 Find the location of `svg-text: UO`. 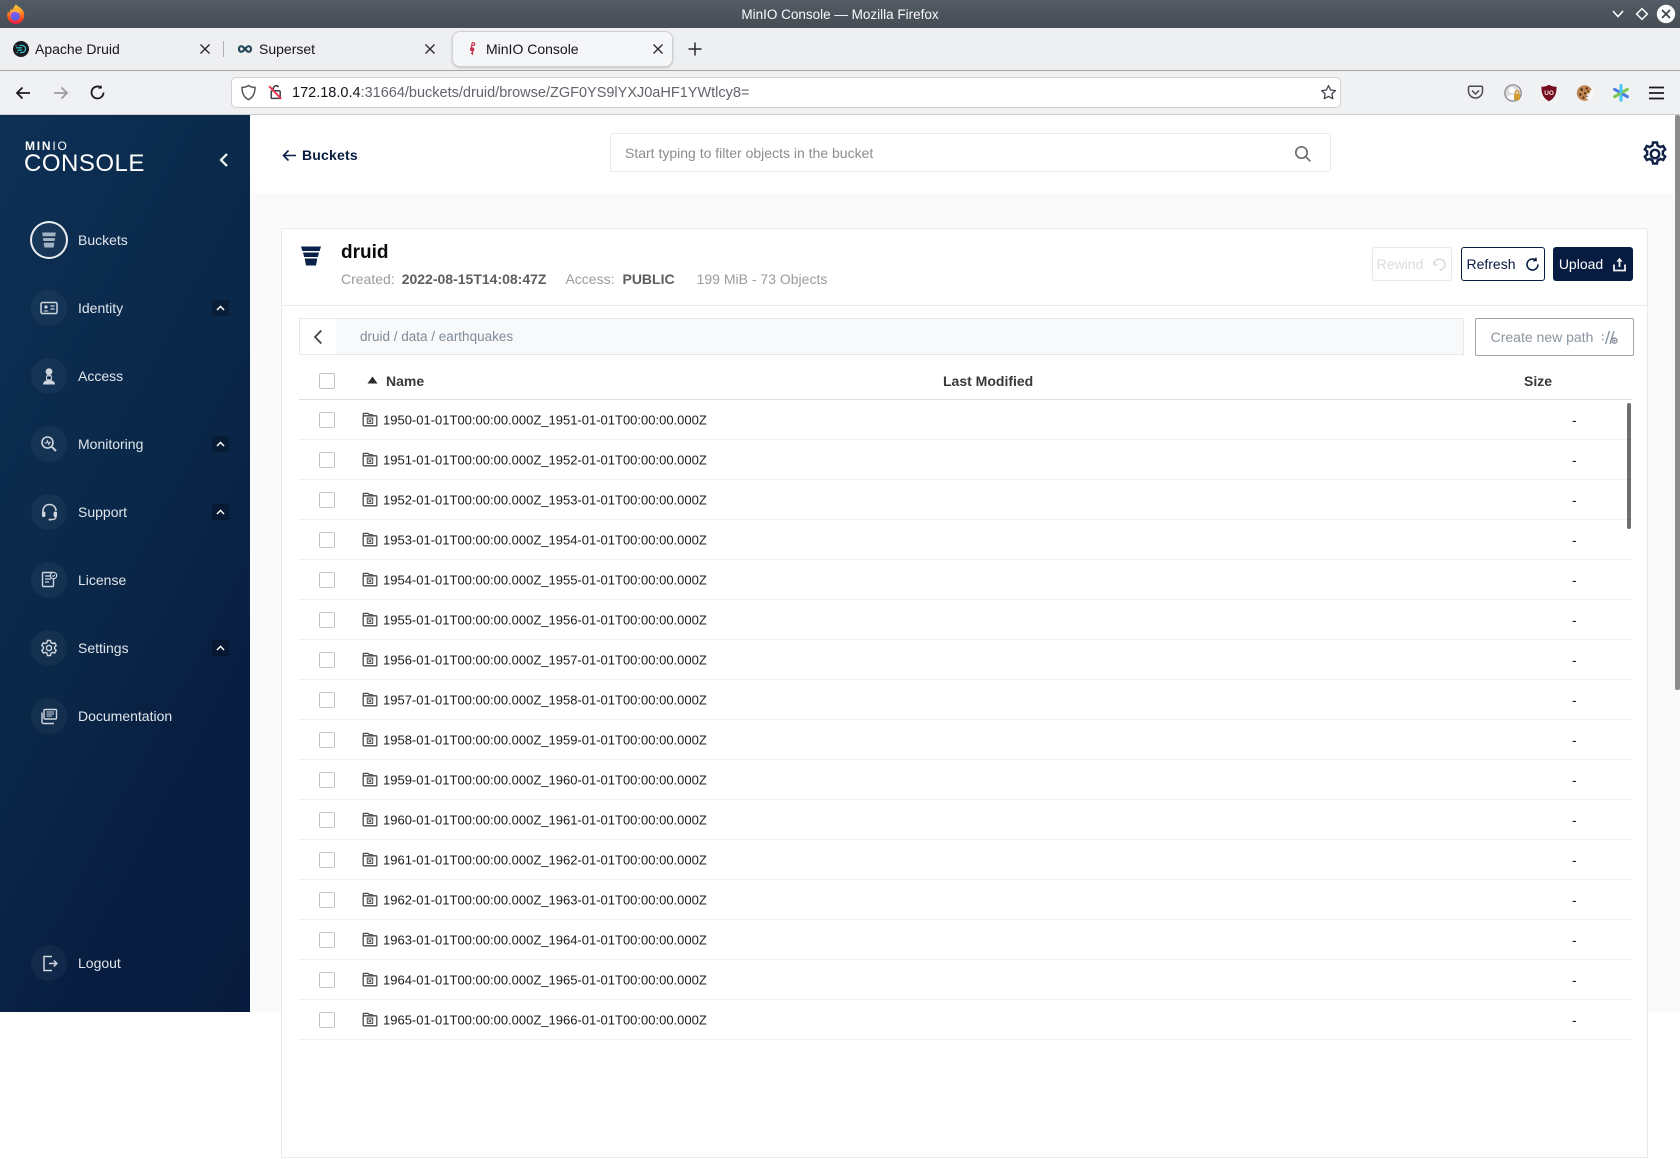

svg-text: UO is located at coordinates (1549, 93).